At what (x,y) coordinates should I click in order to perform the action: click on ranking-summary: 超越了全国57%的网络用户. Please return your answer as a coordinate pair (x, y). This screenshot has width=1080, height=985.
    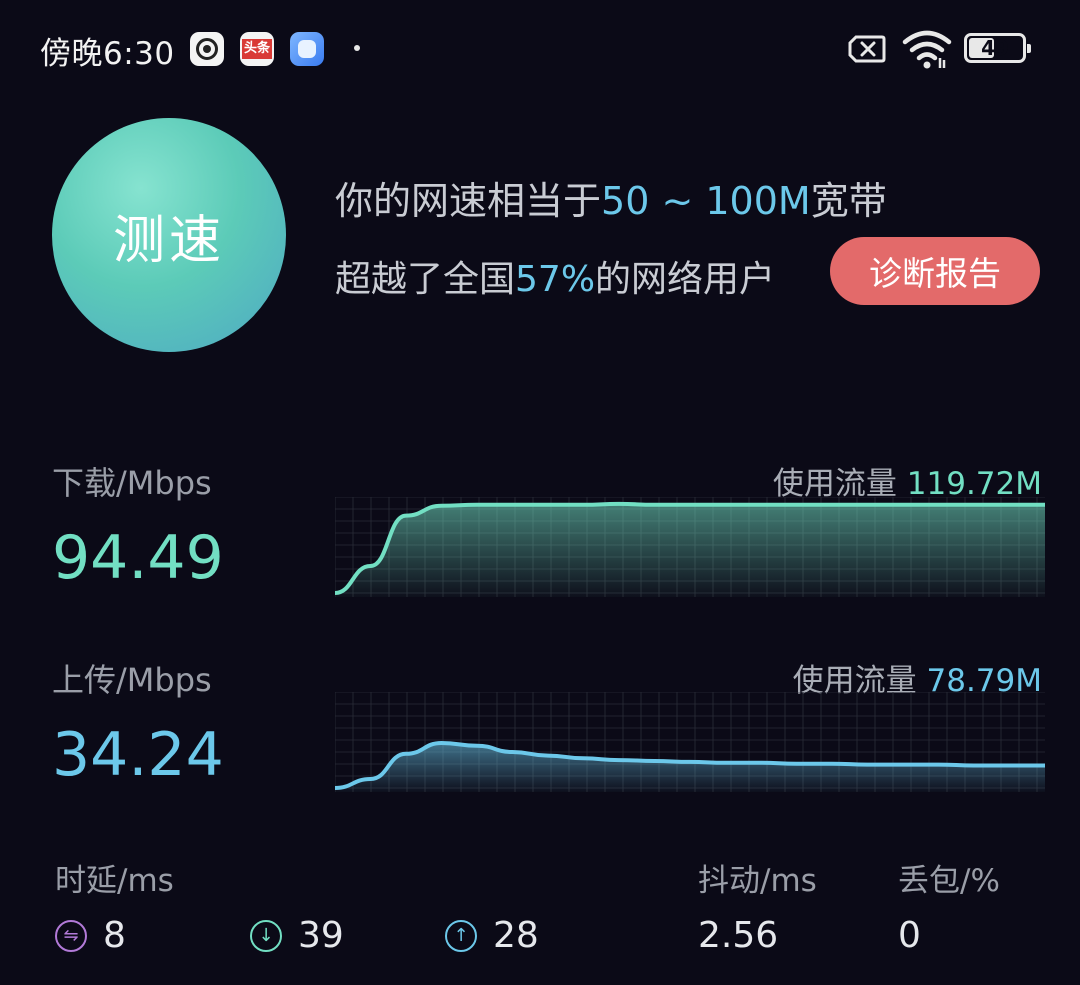
    Looking at the image, I should click on (555, 276).